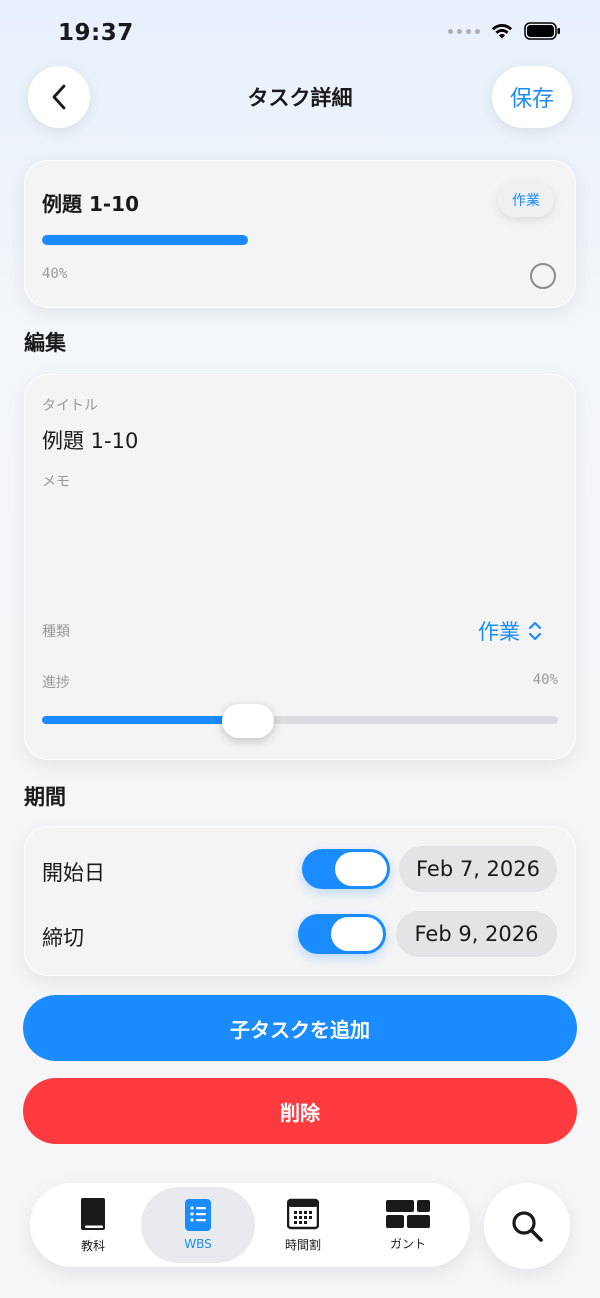  Describe the element at coordinates (408, 1213) in the screenshot. I see `gantt-icon` at that location.